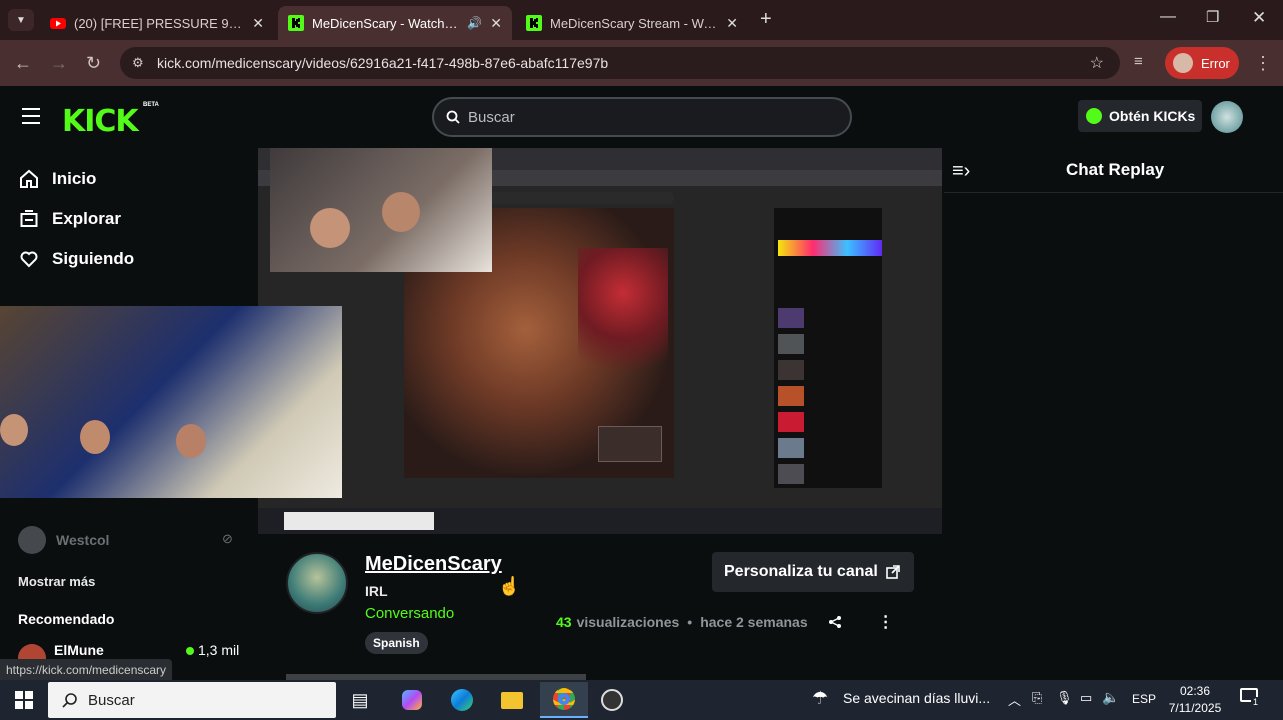 The width and height of the screenshot is (1283, 720). Describe the element at coordinates (820, 698) in the screenshot. I see `weather-icon: ☂` at that location.